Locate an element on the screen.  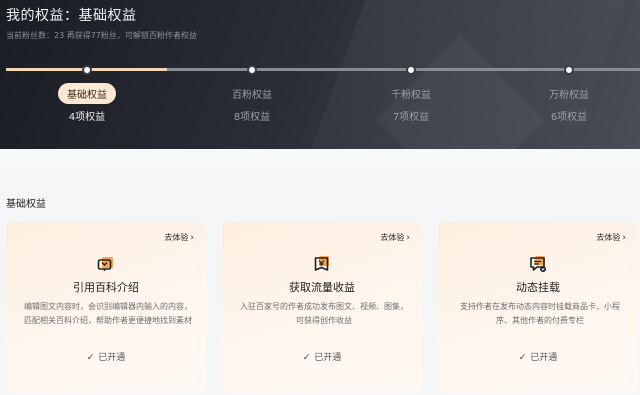
benefit-title: 获取流量收益 is located at coordinates (322, 287).